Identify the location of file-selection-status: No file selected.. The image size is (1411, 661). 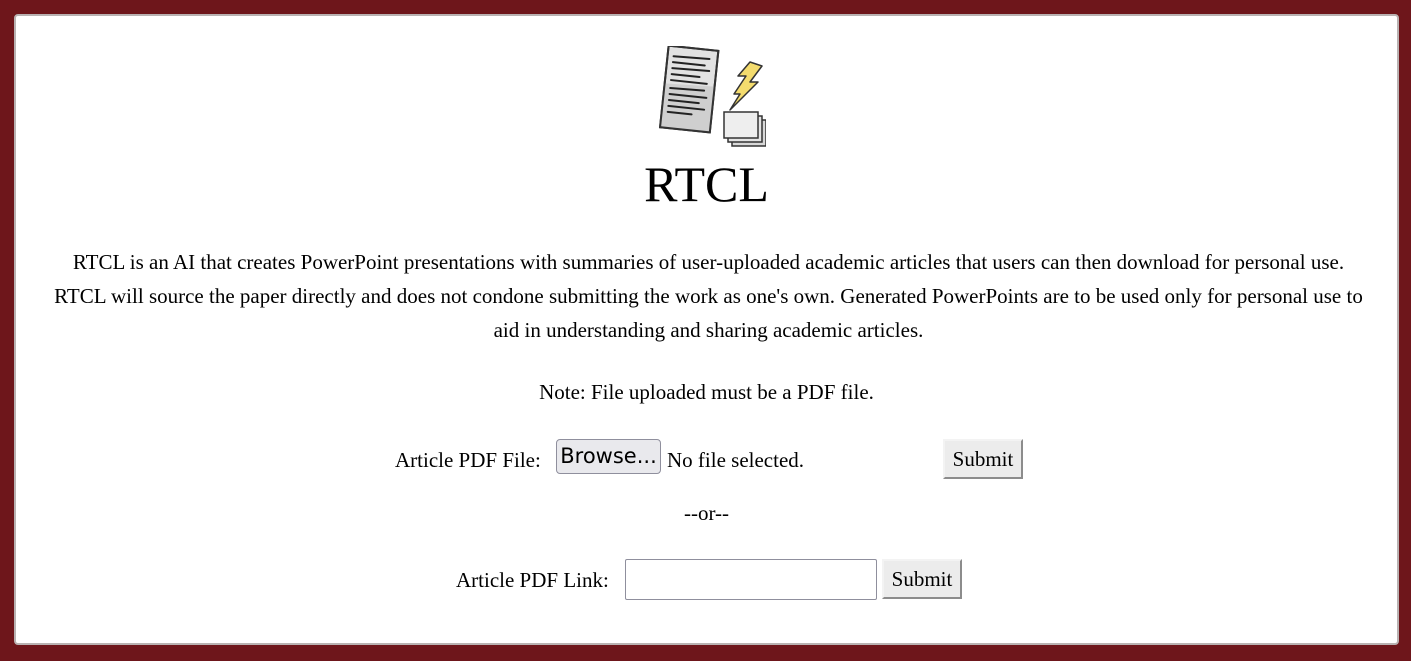
(736, 460).